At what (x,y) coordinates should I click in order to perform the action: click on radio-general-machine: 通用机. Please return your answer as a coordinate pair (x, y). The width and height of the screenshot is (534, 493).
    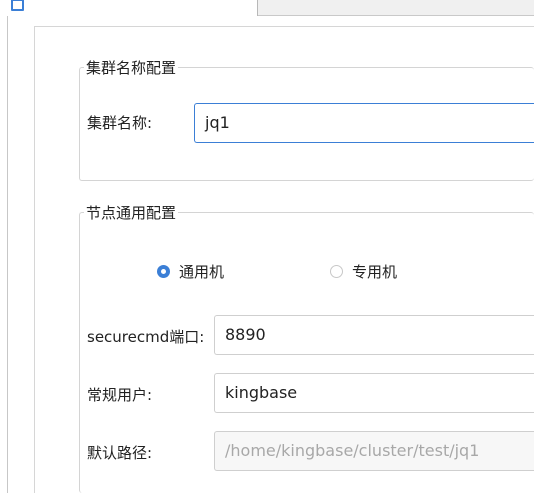
    Looking at the image, I should click on (190, 271).